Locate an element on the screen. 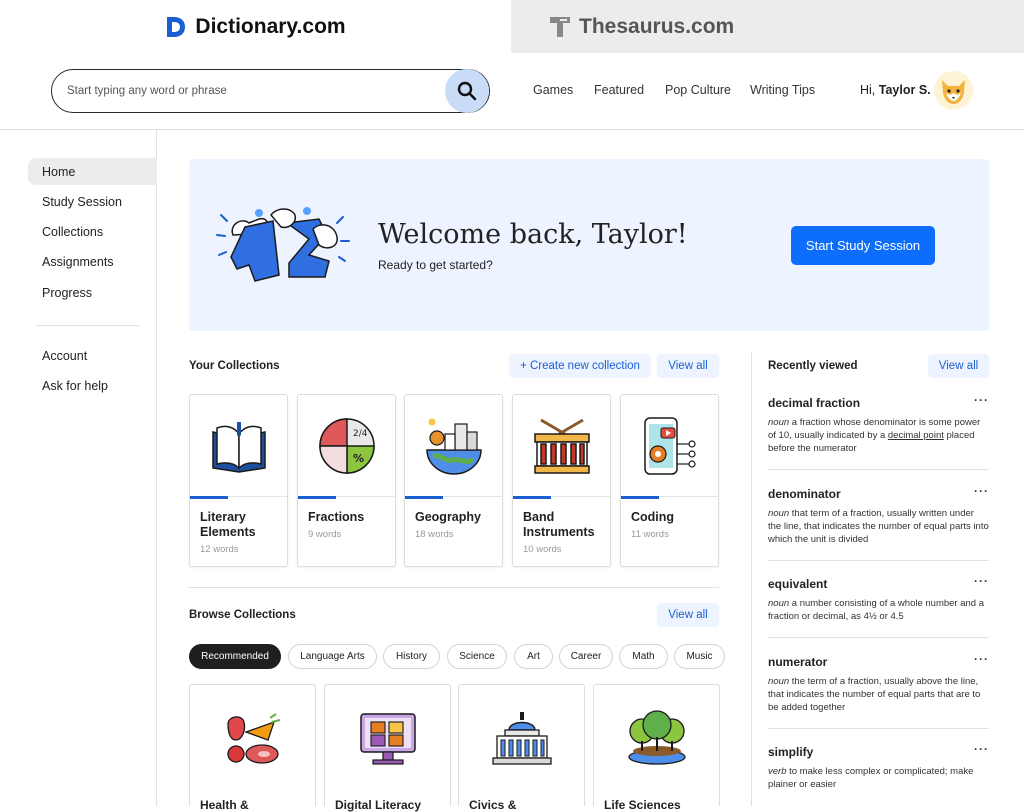  recent-word: denominator is located at coordinates (878, 494).